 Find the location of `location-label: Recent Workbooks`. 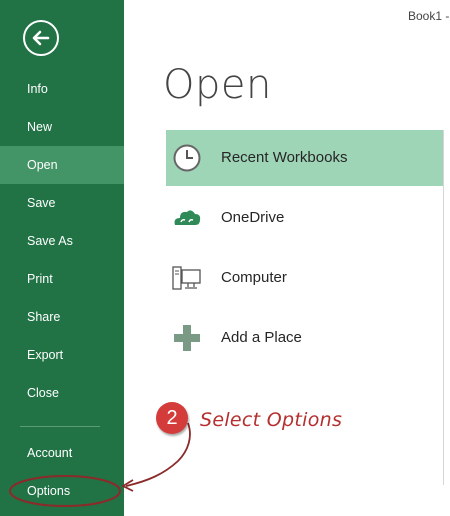

location-label: Recent Workbooks is located at coordinates (284, 157).